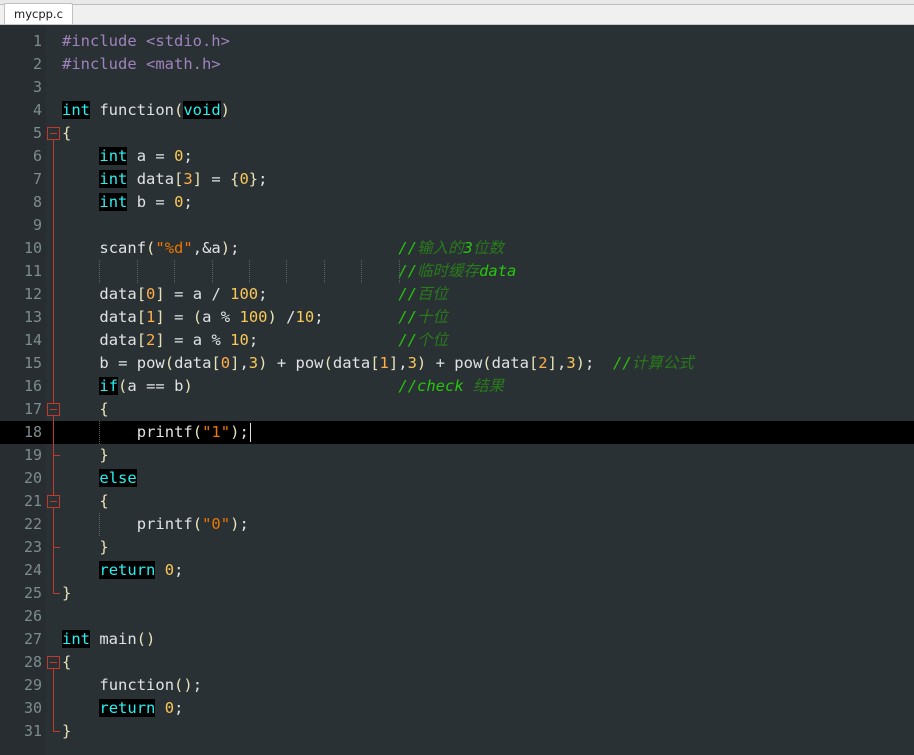 Image resolution: width=914 pixels, height=755 pixels. Describe the element at coordinates (457, 501) in the screenshot. I see `code-line: 21 {` at that location.